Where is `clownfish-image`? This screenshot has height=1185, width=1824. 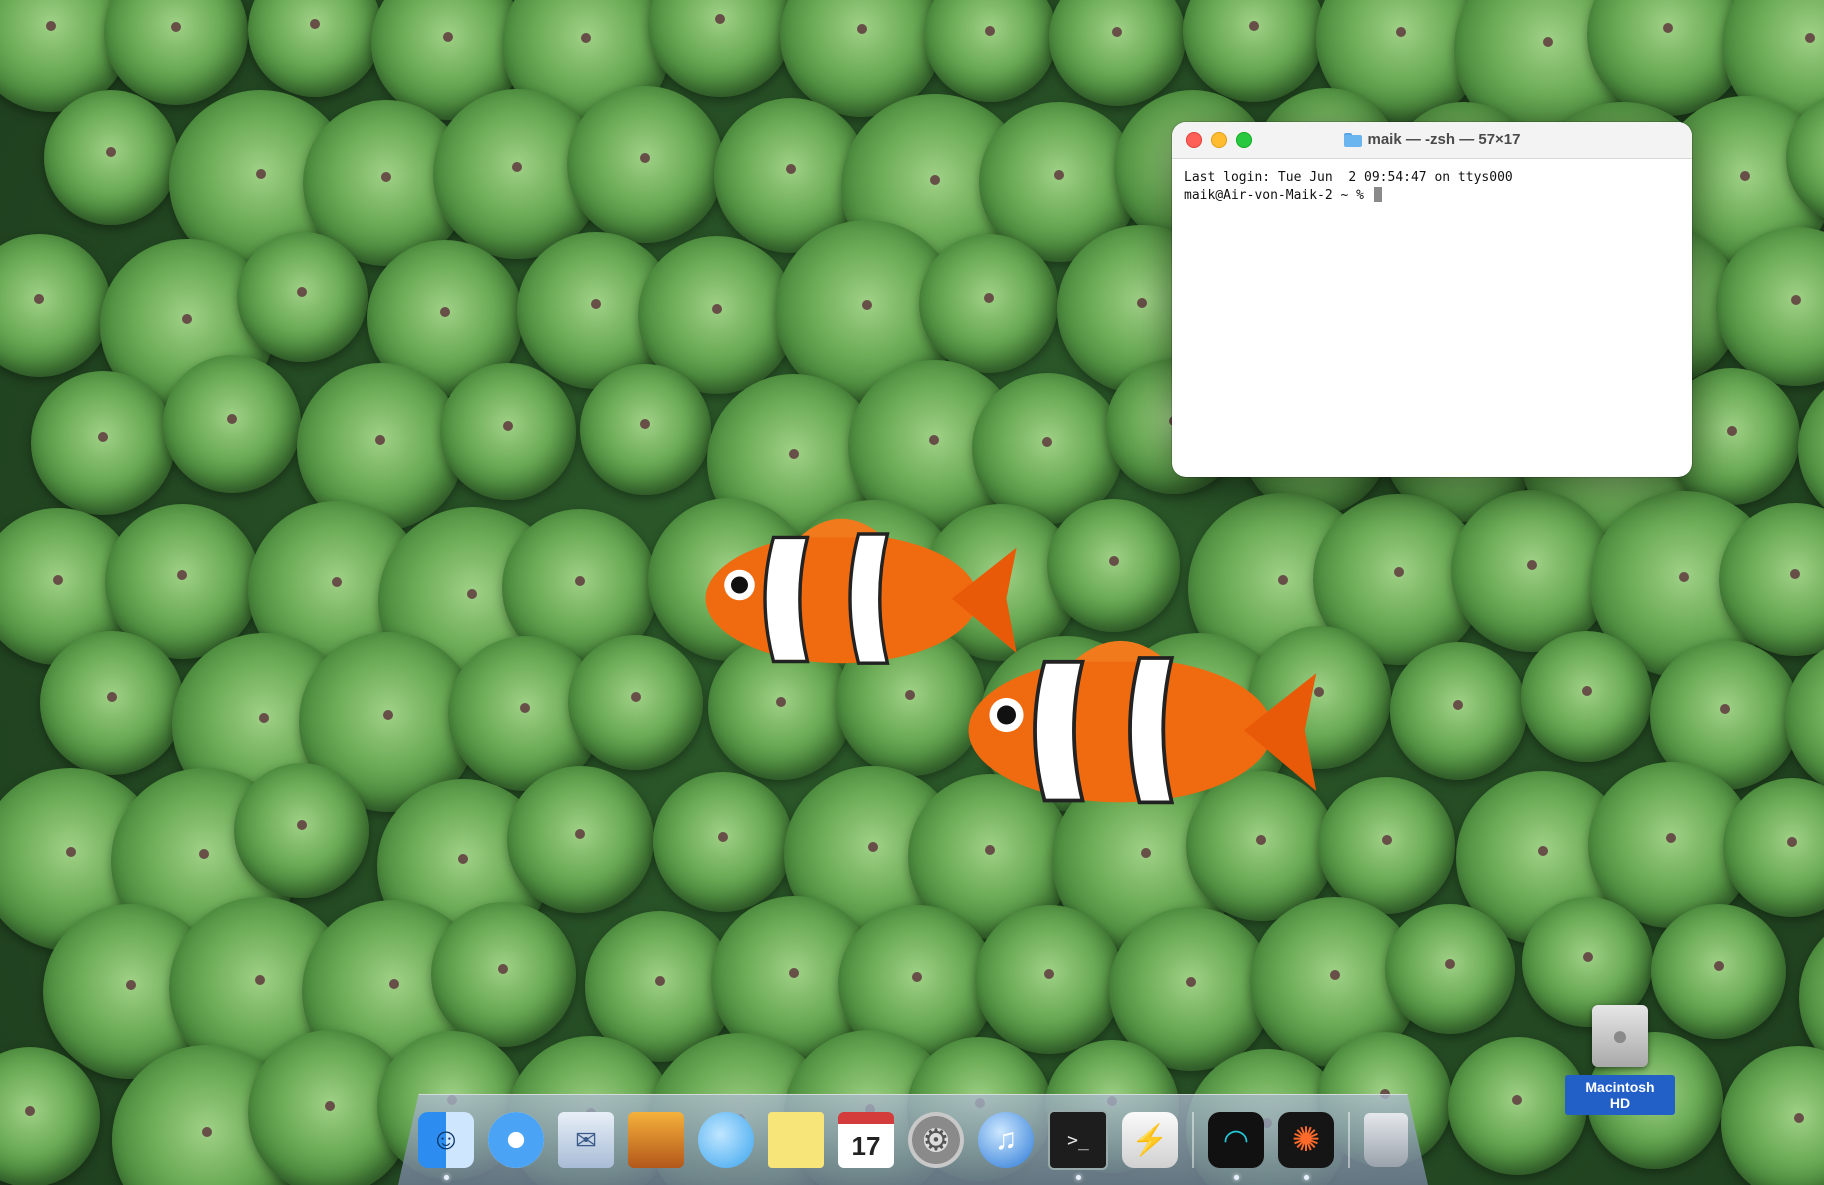 clownfish-image is located at coordinates (1130, 727).